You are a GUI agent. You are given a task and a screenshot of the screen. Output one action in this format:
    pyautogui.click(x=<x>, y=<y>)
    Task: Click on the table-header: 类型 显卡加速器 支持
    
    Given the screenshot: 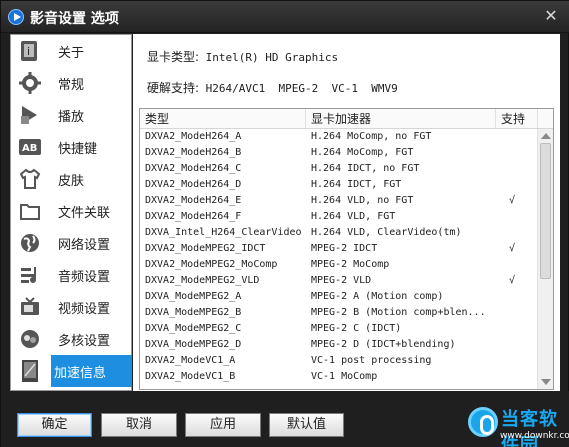 What is the action you would take?
    pyautogui.click(x=346, y=119)
    